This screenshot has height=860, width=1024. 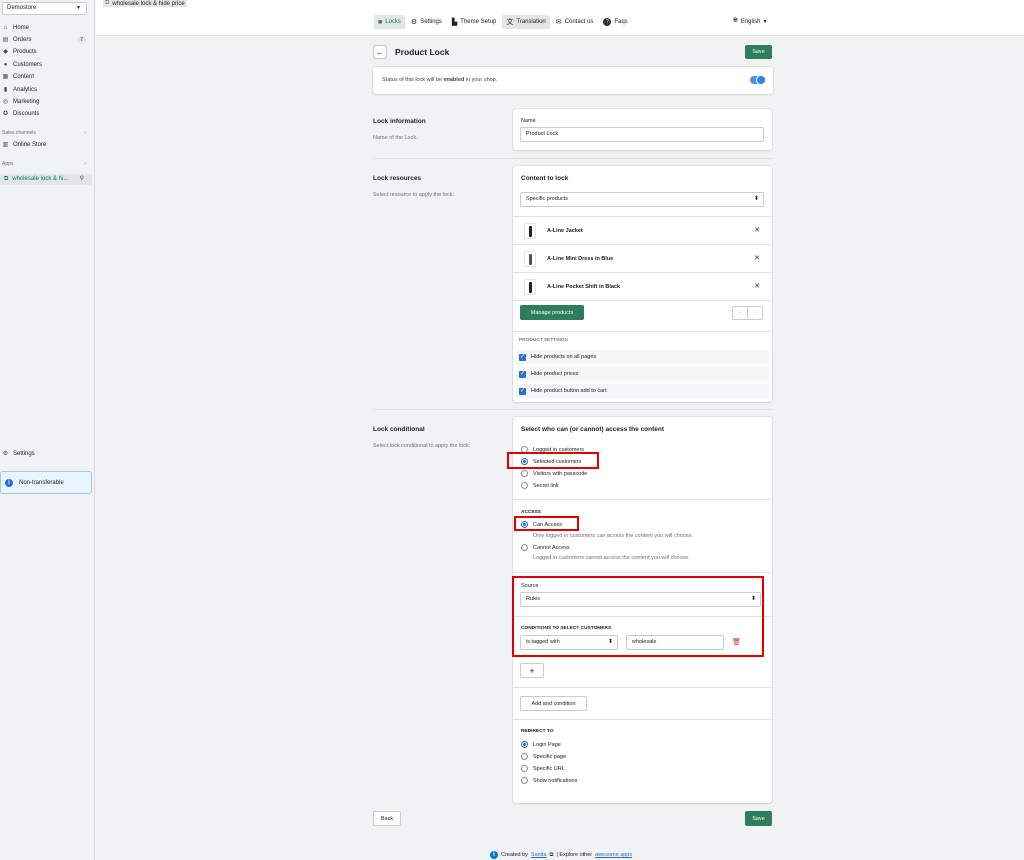 What do you see at coordinates (25, 90) in the screenshot?
I see `sidebar-item-label: Analytics` at bounding box center [25, 90].